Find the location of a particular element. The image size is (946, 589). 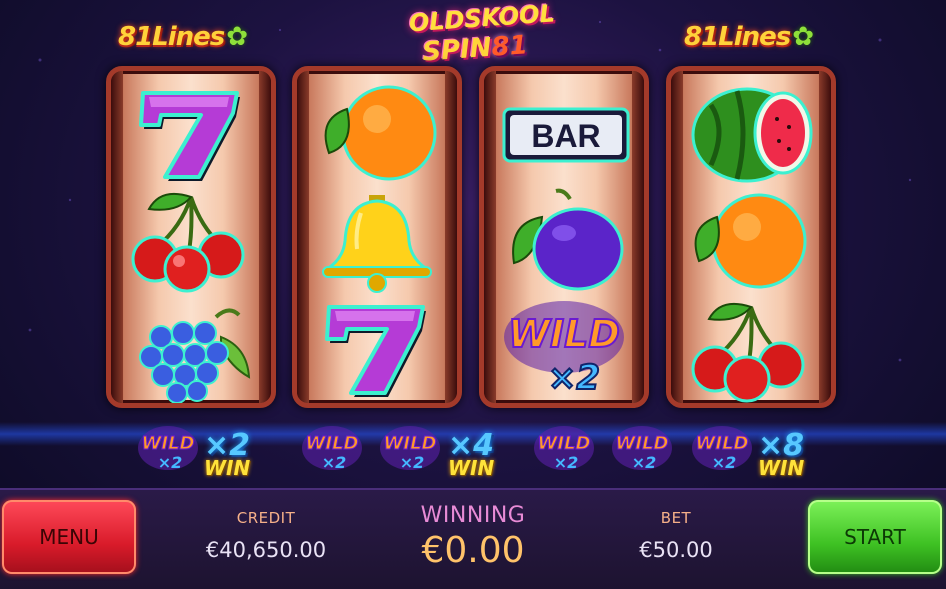

bet-label: BET is located at coordinates (676, 518).